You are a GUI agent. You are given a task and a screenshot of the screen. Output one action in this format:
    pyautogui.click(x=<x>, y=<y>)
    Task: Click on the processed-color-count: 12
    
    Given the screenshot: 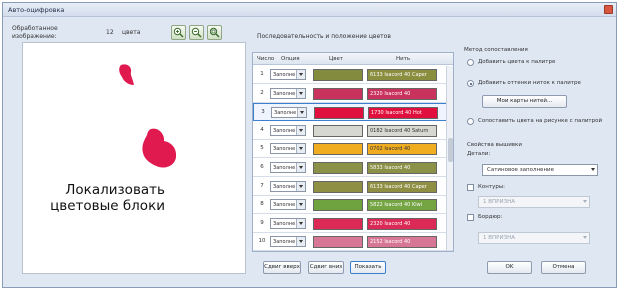 What is the action you would take?
    pyautogui.click(x=110, y=32)
    